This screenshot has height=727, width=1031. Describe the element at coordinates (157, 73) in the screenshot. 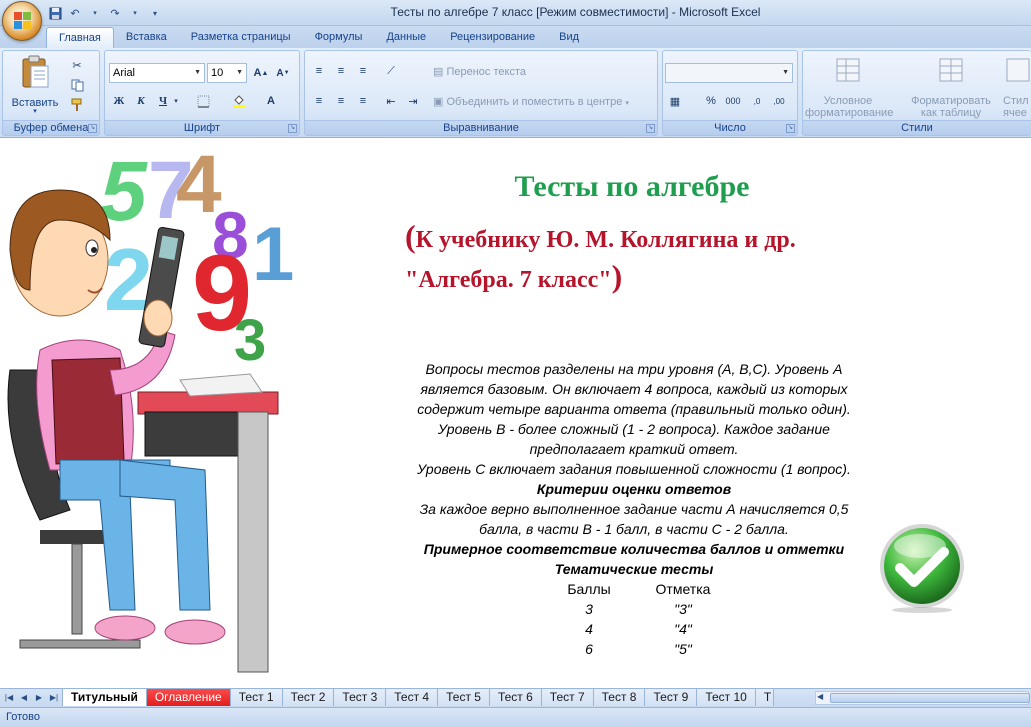

I see `font-name-combo: Arial ▼` at that location.